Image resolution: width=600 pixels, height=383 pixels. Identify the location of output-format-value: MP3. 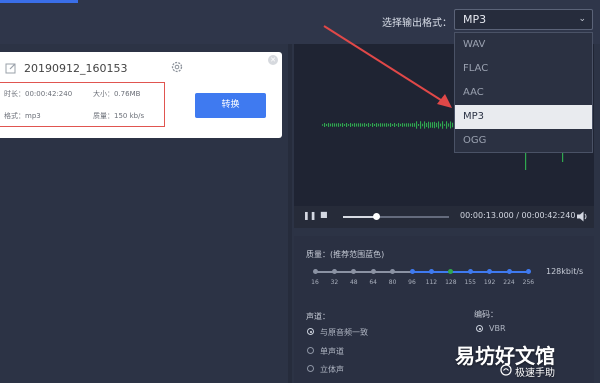
(475, 19).